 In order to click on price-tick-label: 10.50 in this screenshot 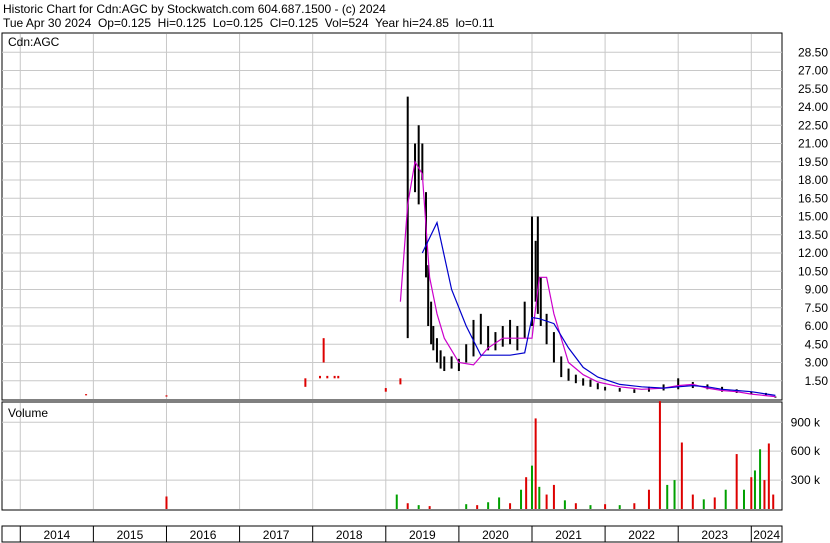, I will do `click(813, 271)`.